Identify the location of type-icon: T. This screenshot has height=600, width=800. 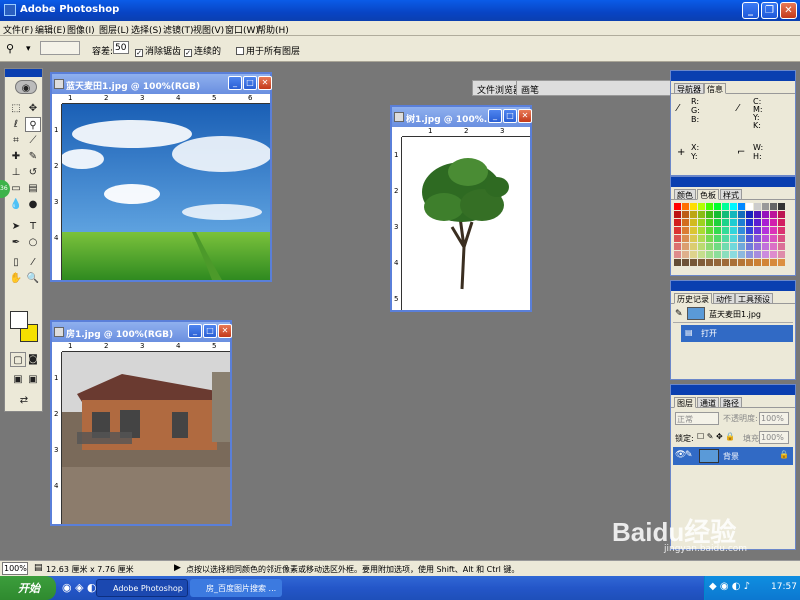
(33, 226).